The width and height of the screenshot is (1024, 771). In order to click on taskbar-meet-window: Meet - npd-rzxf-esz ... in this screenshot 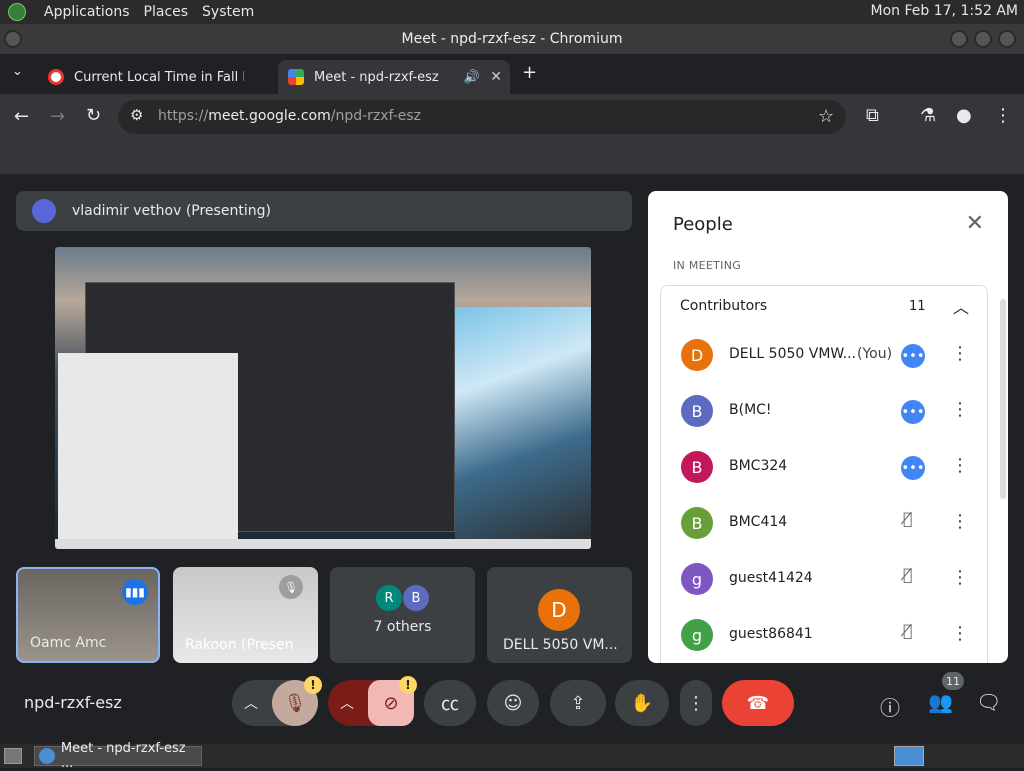, I will do `click(118, 756)`.